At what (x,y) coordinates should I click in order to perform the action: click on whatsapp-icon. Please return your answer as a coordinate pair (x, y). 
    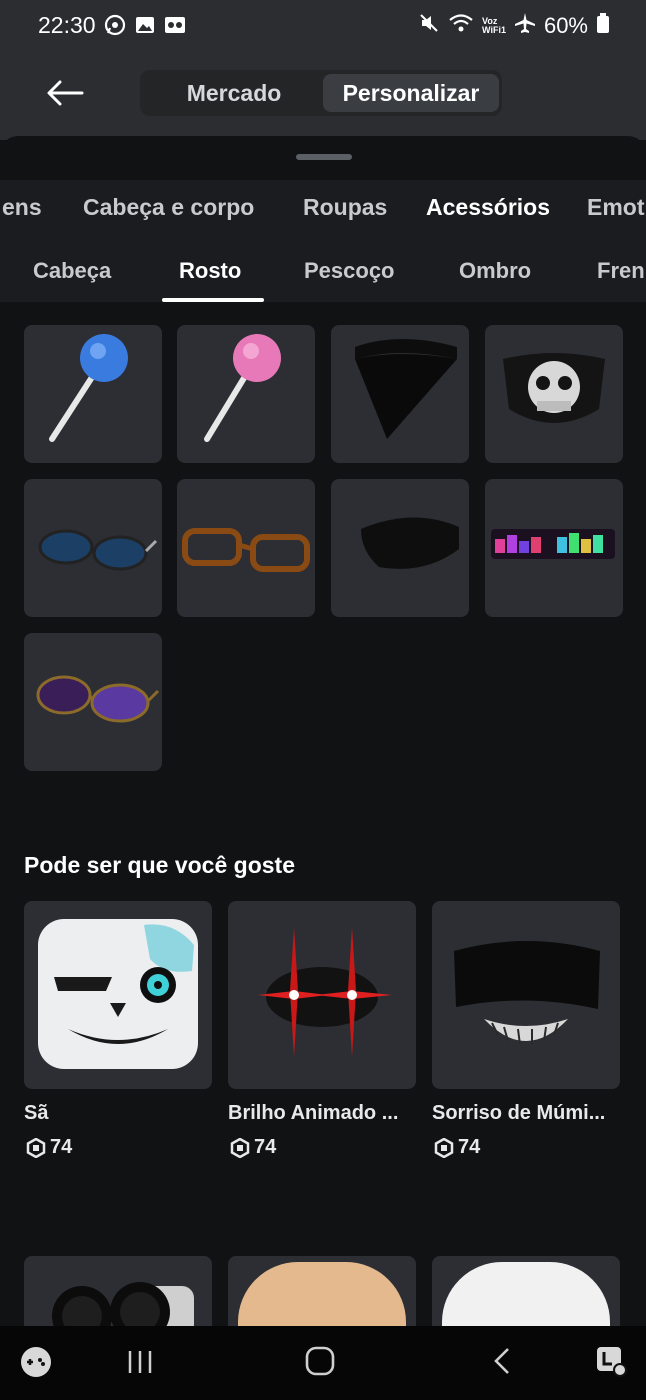
    Looking at the image, I should click on (115, 25).